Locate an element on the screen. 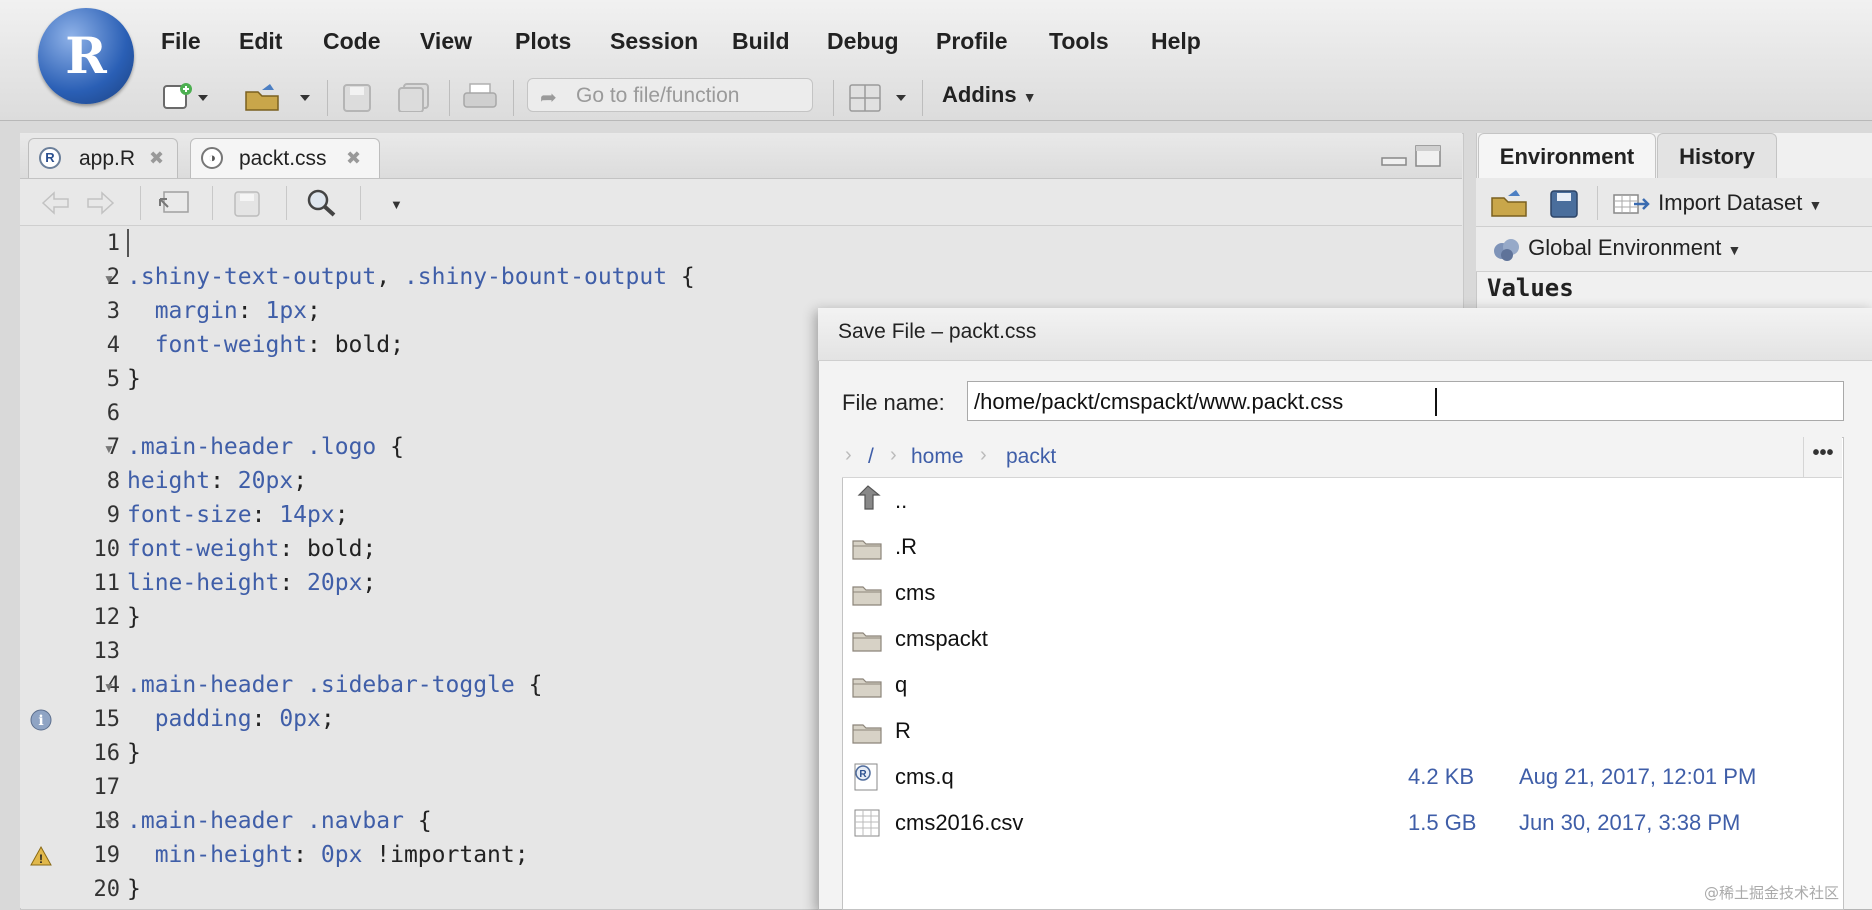  folder-icon is located at coordinates (867, 688).